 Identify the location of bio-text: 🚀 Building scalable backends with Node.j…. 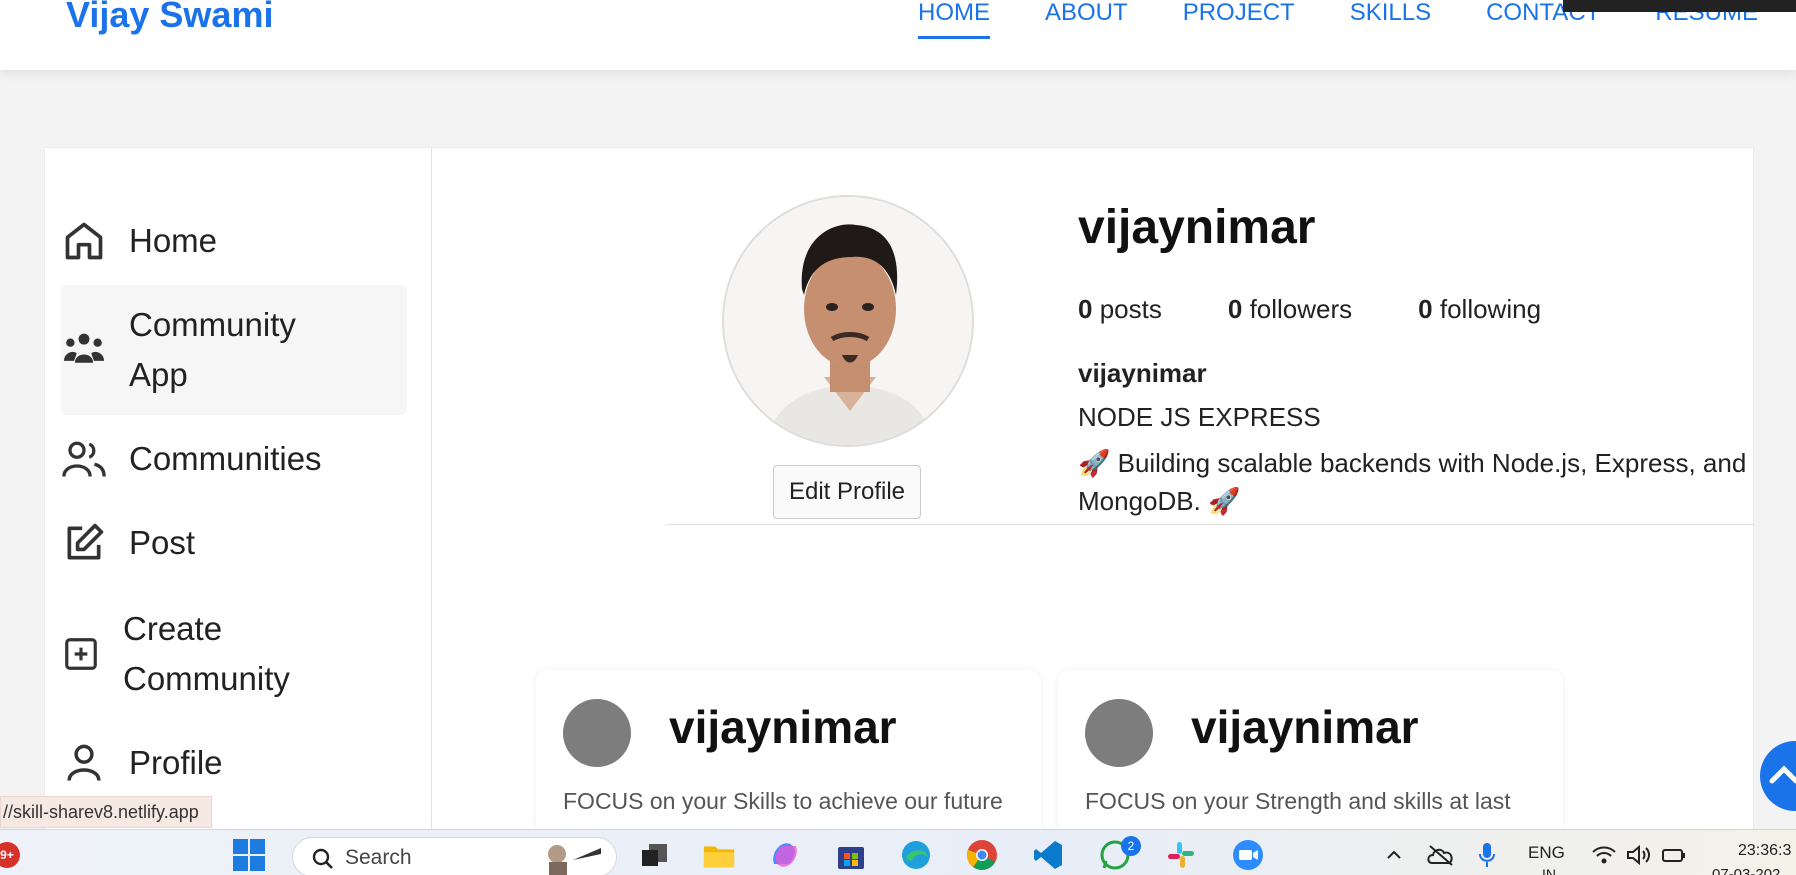
(1412, 482).